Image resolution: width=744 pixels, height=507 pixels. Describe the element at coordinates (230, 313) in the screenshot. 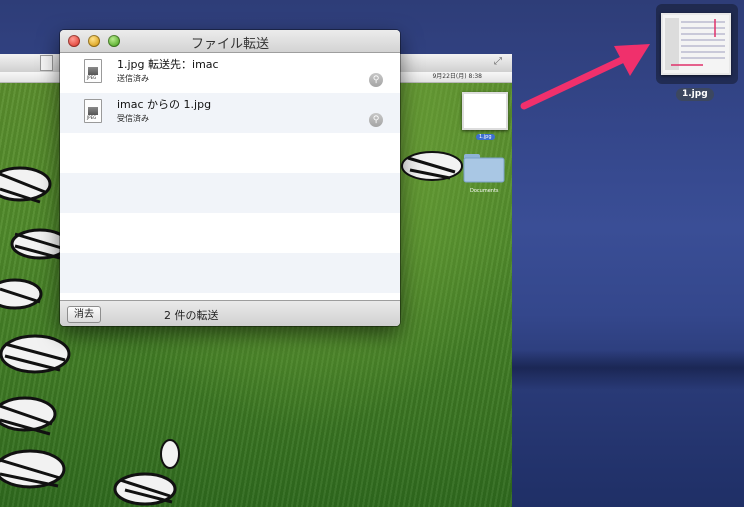

I see `window-footer: 消去 2 件の転送` at that location.